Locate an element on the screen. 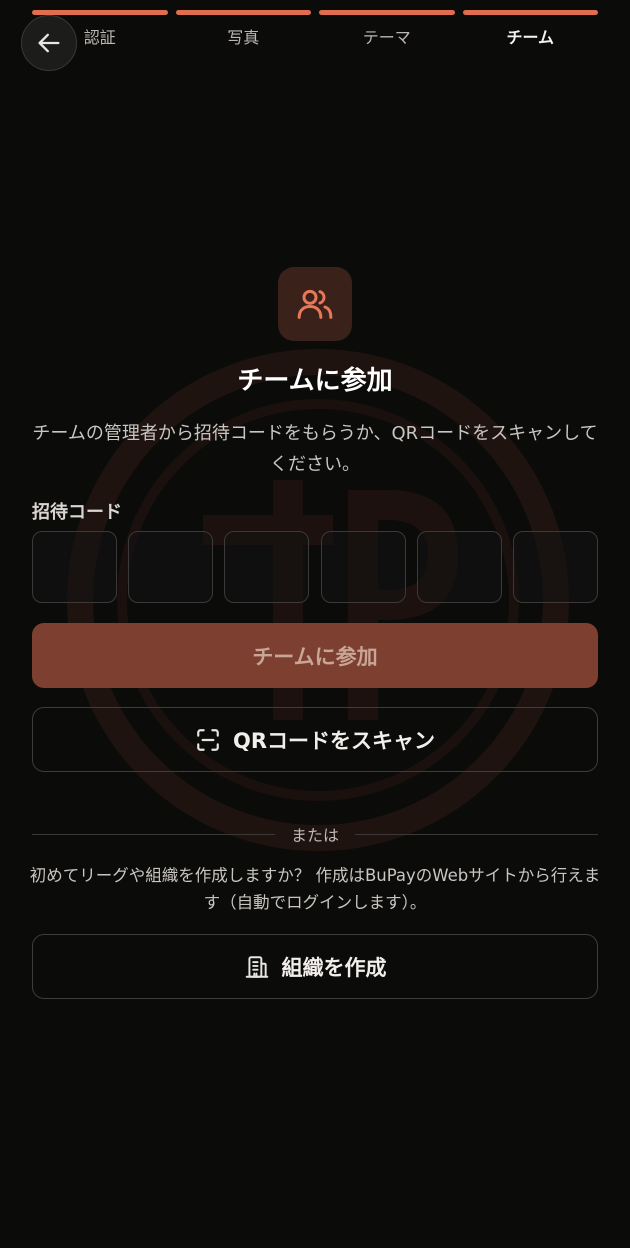 This screenshot has height=1248, width=630. arrow-left-icon is located at coordinates (49, 43).